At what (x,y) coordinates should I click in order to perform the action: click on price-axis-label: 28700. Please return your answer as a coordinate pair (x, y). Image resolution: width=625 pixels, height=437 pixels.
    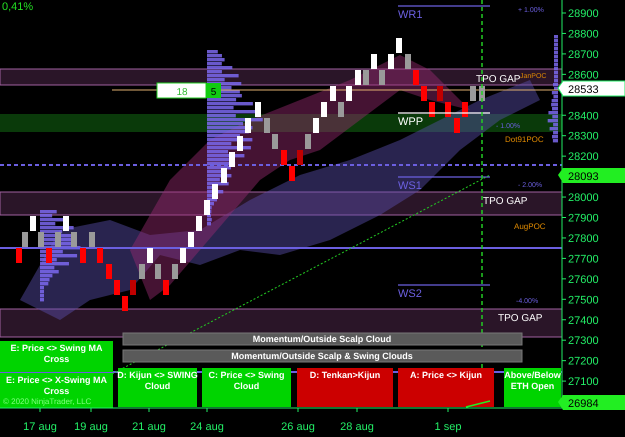
    Looking at the image, I should click on (583, 54).